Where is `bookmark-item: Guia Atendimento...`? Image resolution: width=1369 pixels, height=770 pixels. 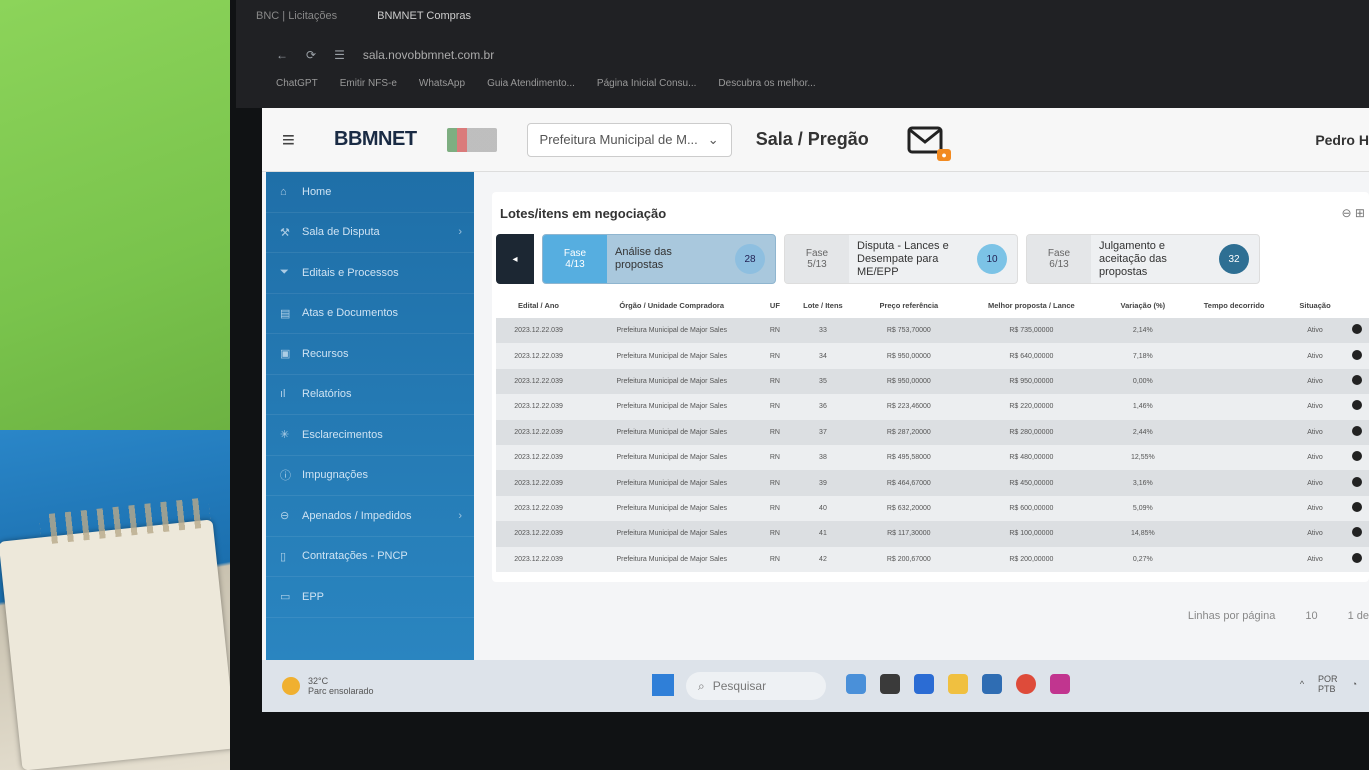 bookmark-item: Guia Atendimento... is located at coordinates (531, 83).